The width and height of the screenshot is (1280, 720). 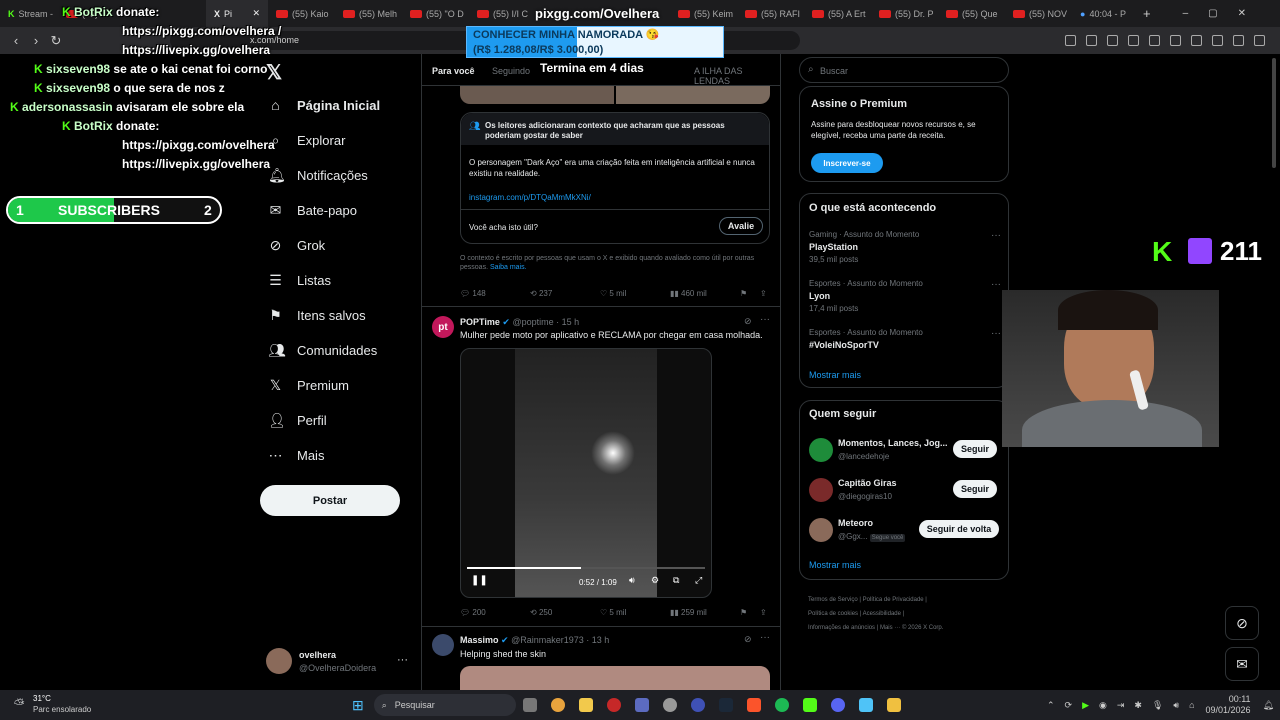 What do you see at coordinates (1147, 13) in the screenshot?
I see `new-tab-icon: +` at bounding box center [1147, 13].